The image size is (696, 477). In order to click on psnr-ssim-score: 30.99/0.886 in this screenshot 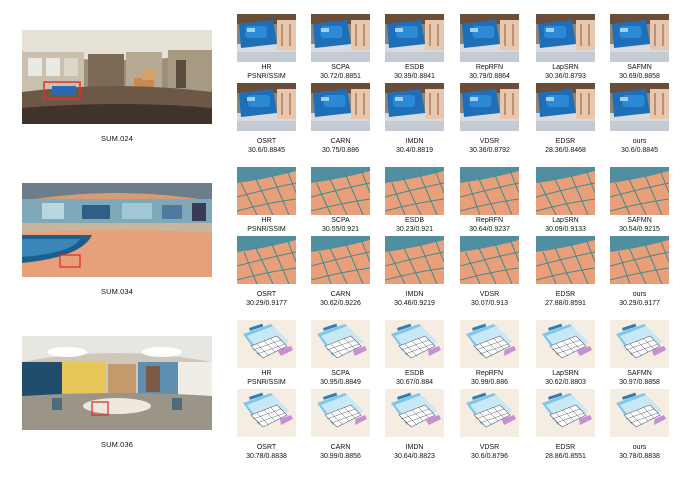, I will do `click(489, 382)`.